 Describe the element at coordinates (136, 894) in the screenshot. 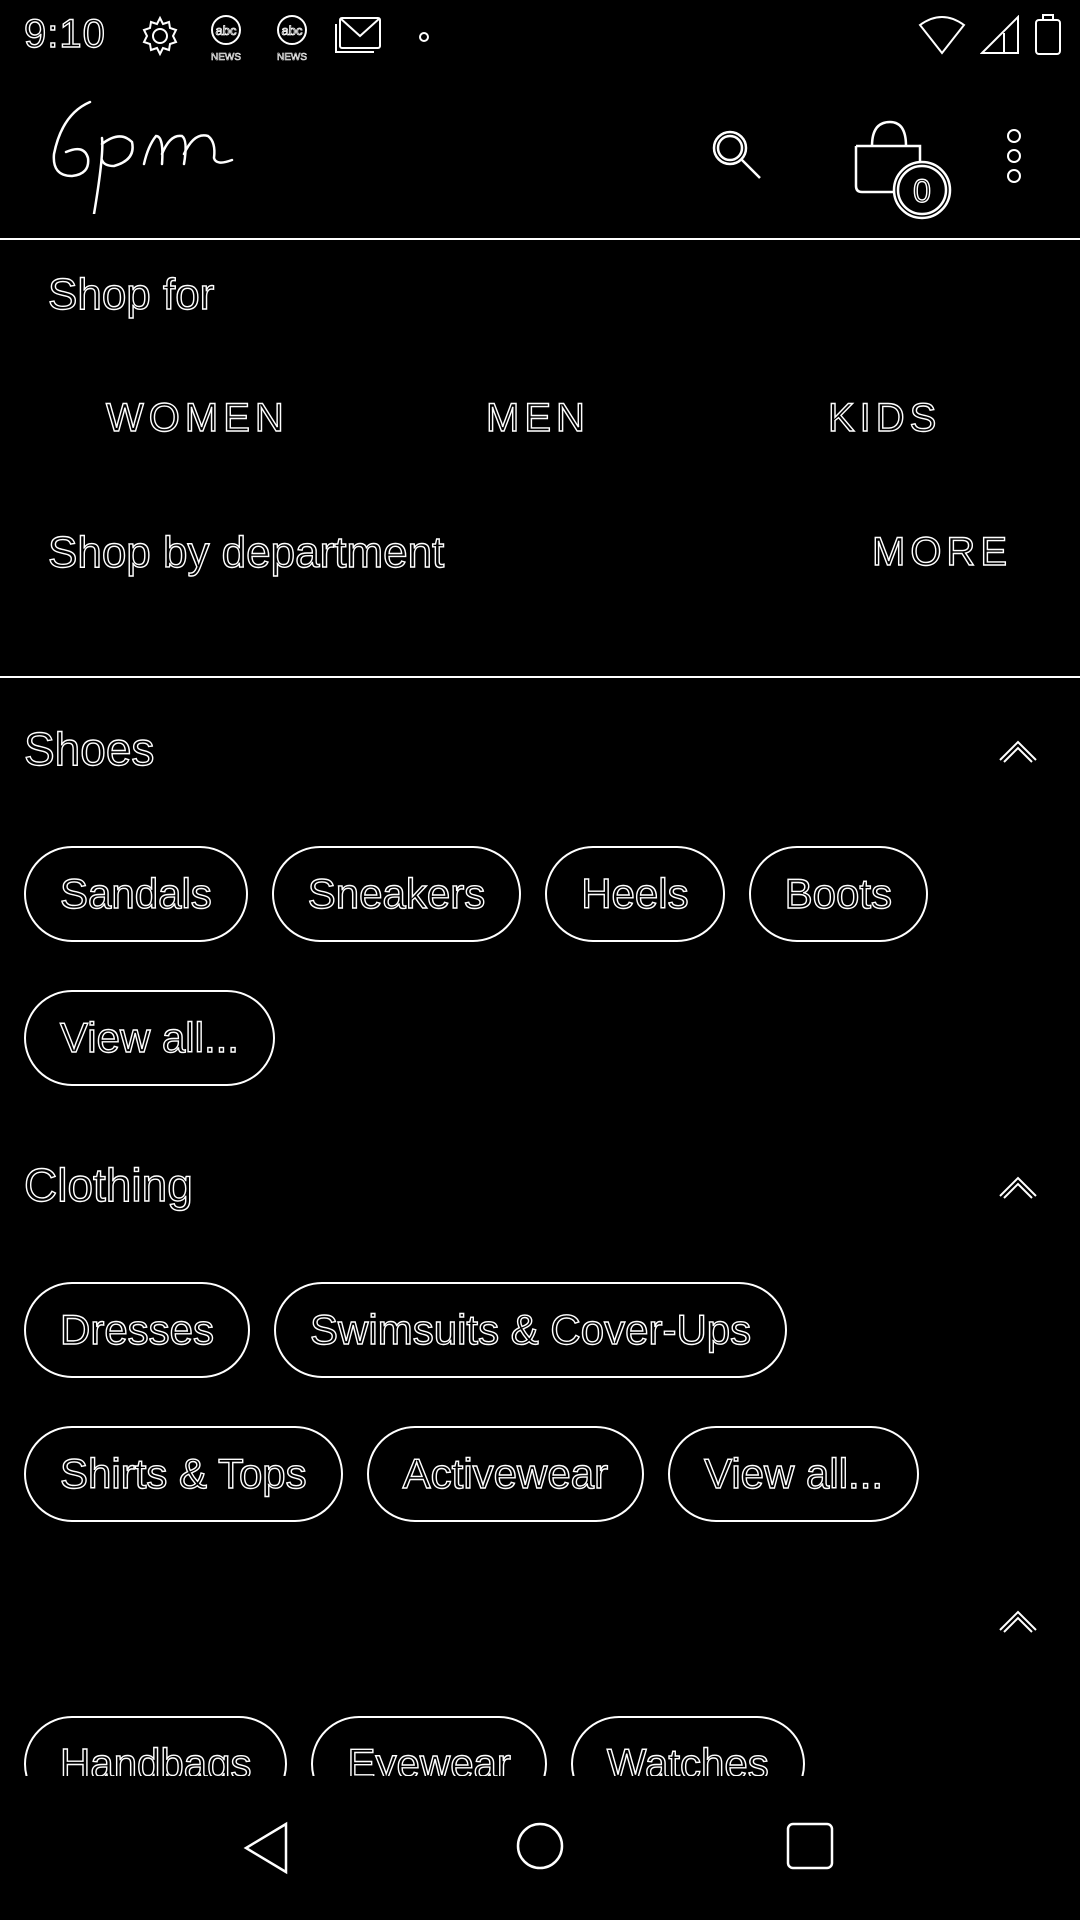

I see `chip-sandals: Sandals` at that location.